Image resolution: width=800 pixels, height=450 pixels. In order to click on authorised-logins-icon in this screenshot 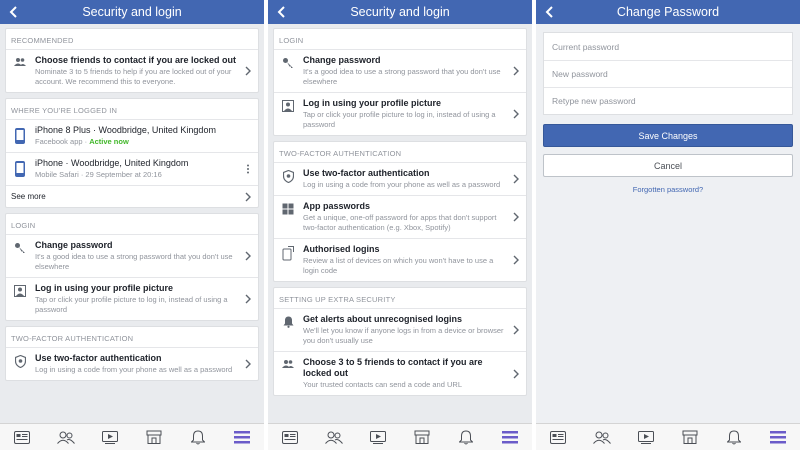, I will do `click(288, 253)`.